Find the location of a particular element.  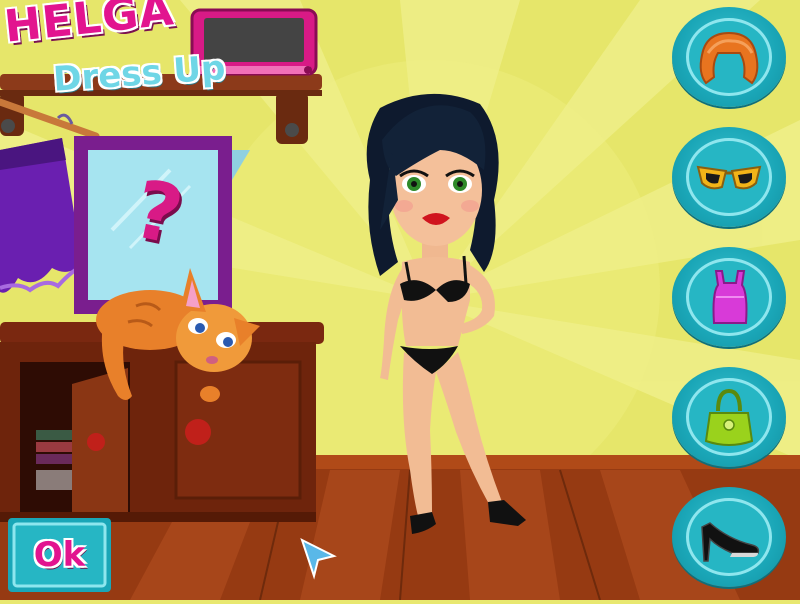

high-heel-shoe-icon is located at coordinates (730, 542).